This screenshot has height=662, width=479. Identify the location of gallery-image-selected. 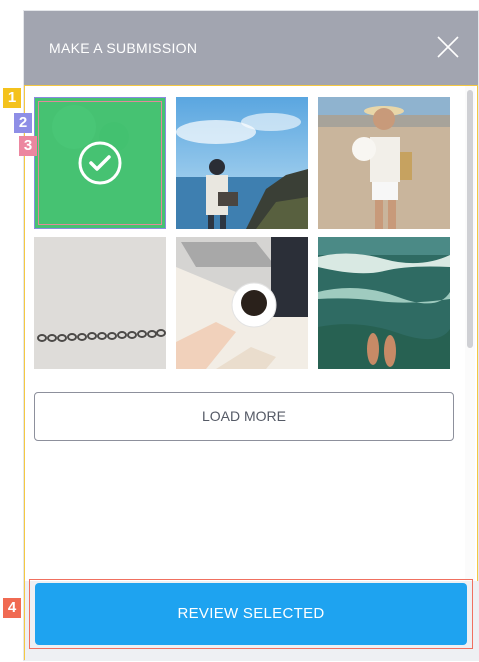
(100, 163).